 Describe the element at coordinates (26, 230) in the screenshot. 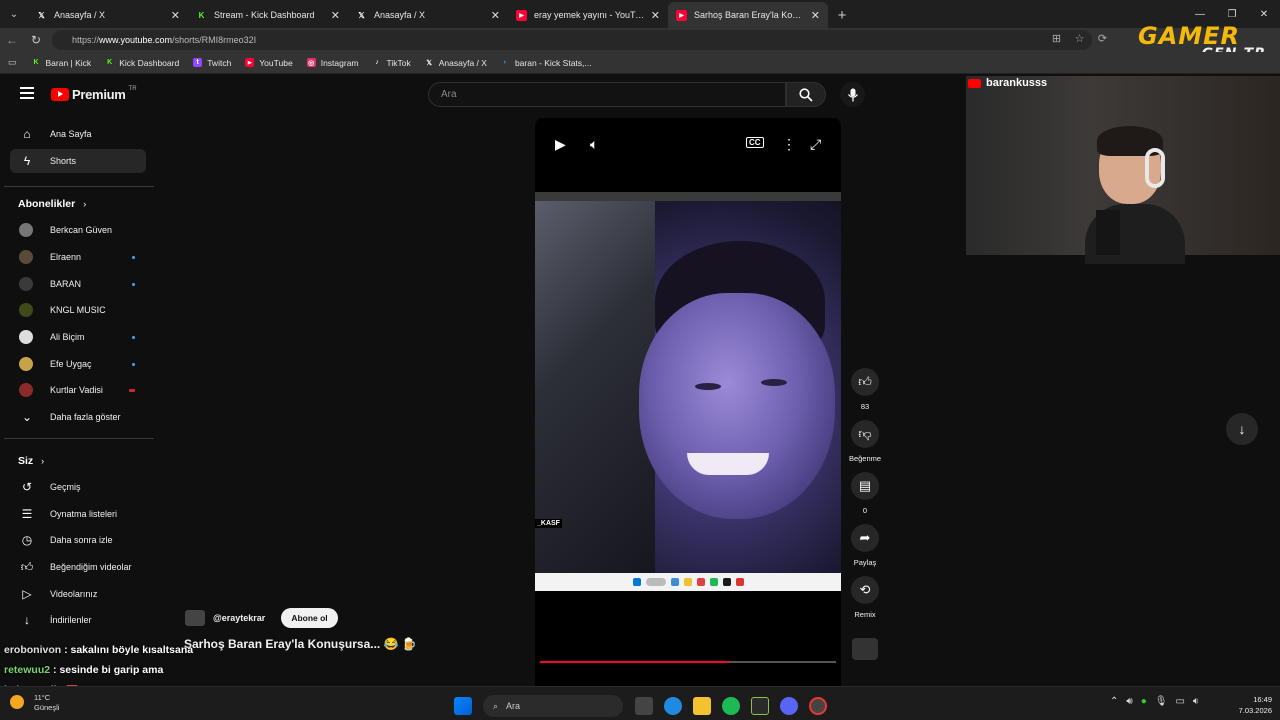

I see `avatar` at that location.